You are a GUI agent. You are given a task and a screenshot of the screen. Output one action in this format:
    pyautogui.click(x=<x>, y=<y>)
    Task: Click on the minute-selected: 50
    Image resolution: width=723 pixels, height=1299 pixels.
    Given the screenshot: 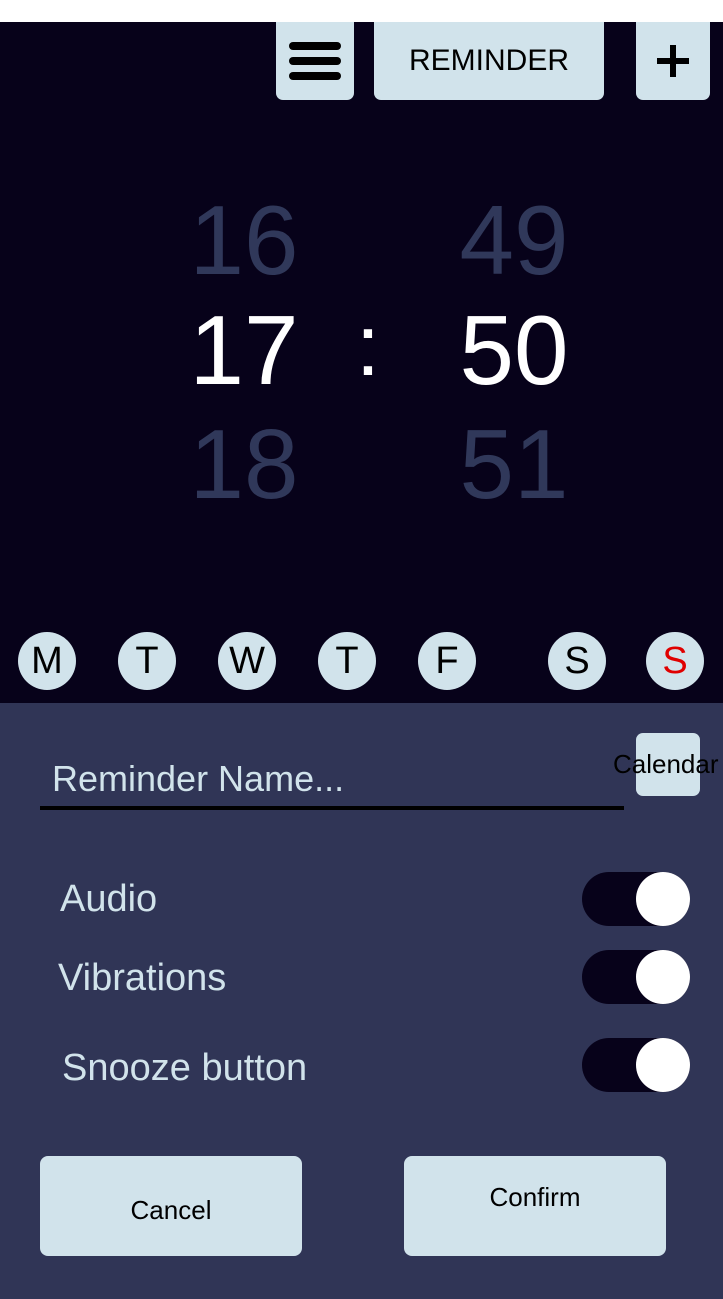 What is the action you would take?
    pyautogui.click(x=514, y=350)
    